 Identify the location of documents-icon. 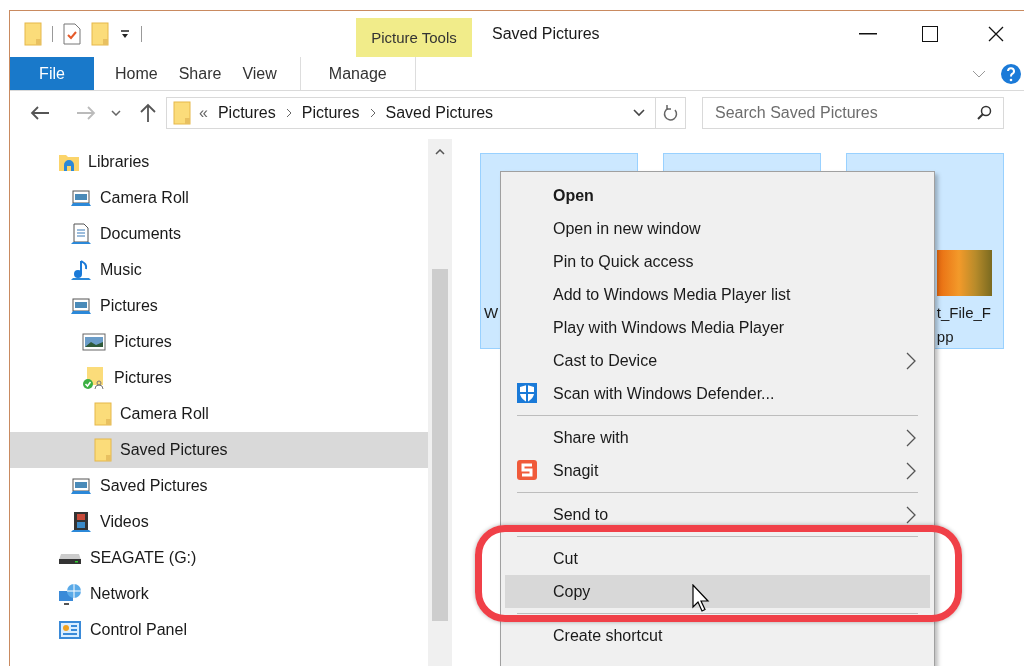
(81, 234).